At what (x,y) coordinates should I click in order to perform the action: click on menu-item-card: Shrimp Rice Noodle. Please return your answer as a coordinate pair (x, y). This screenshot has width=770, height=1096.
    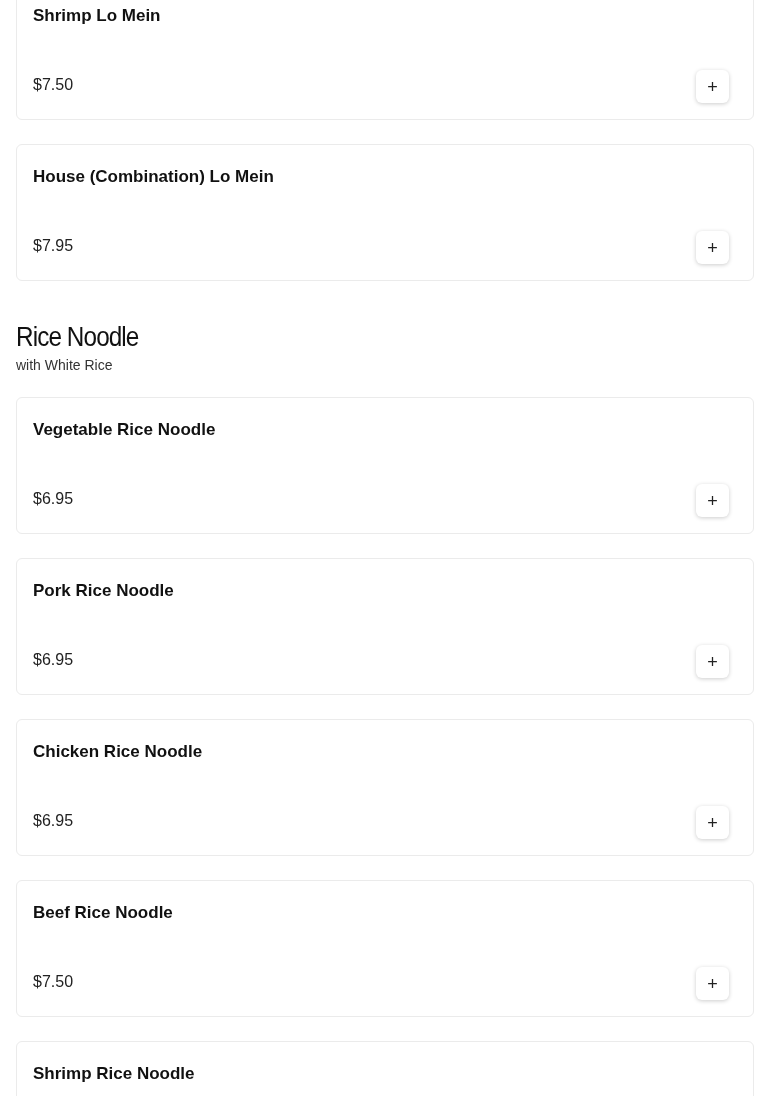
    Looking at the image, I should click on (385, 1068).